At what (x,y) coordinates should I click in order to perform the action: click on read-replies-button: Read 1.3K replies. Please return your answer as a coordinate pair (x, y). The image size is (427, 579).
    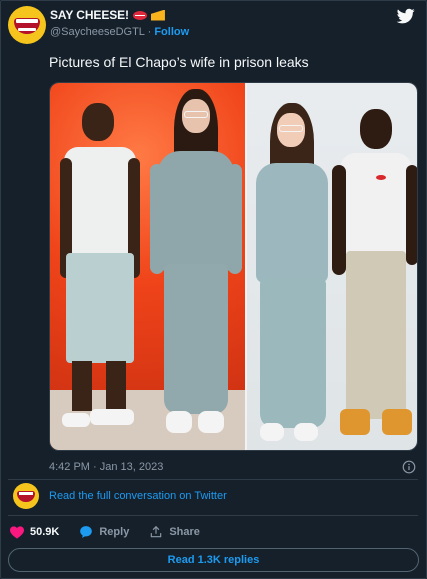
    Looking at the image, I should click on (213, 560).